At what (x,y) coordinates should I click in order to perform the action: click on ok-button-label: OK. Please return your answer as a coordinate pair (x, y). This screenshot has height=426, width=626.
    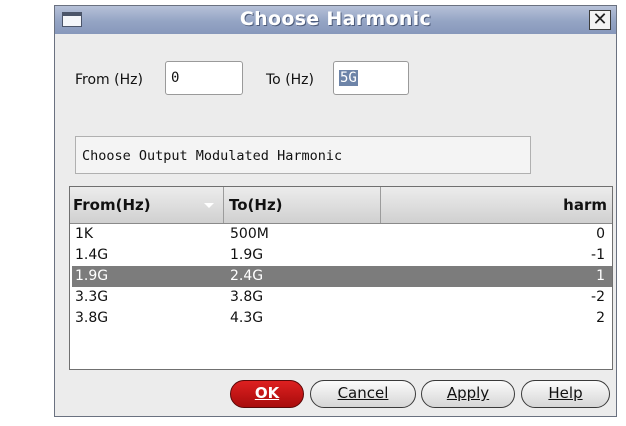
    Looking at the image, I should click on (267, 393).